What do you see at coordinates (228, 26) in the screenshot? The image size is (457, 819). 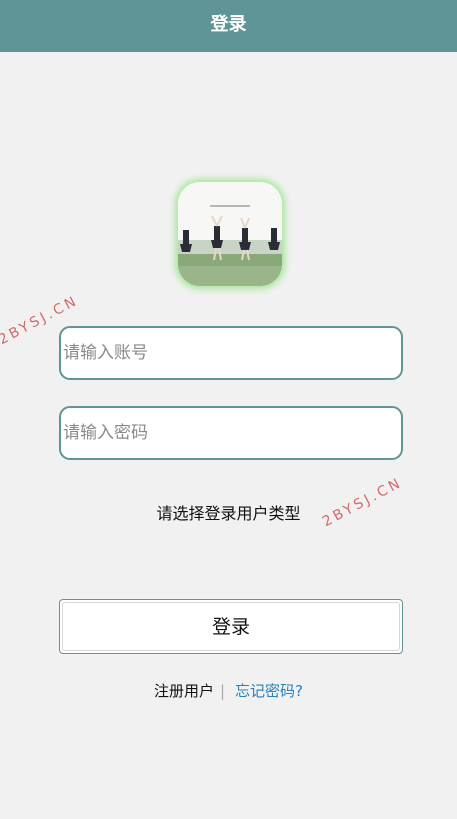 I see `page-title: 登录` at bounding box center [228, 26].